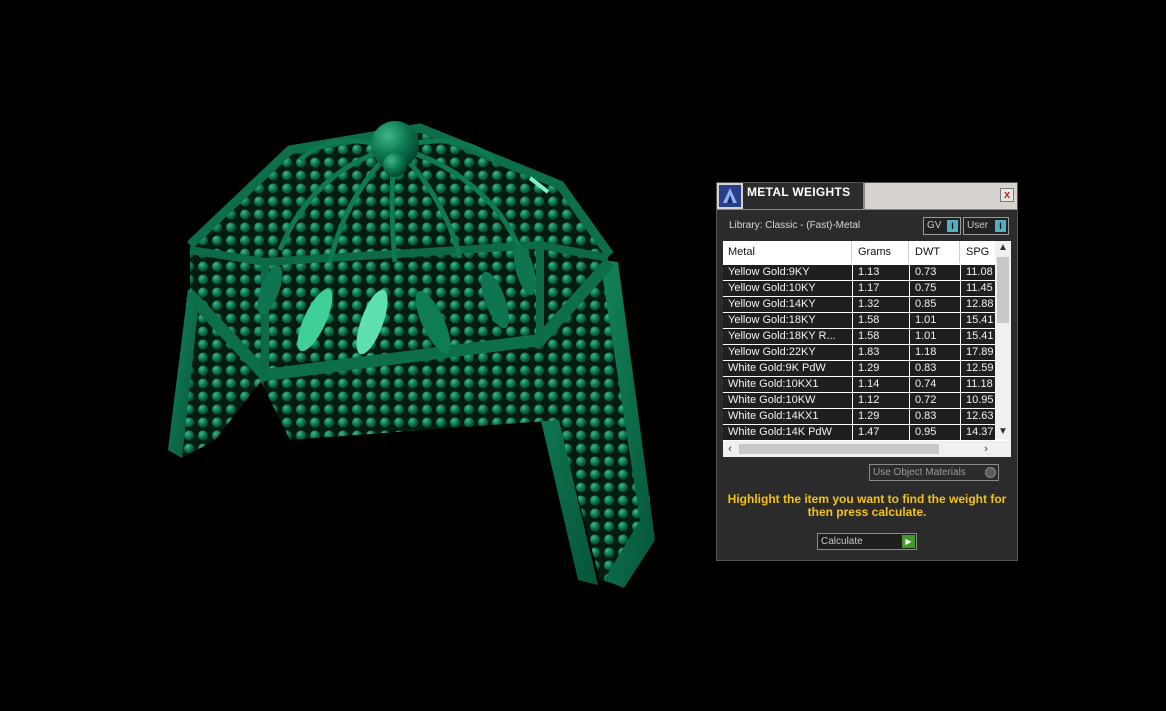 This screenshot has height=711, width=1166. Describe the element at coordinates (1003, 248) in the screenshot. I see `scroll-up-icon: ▲` at that location.